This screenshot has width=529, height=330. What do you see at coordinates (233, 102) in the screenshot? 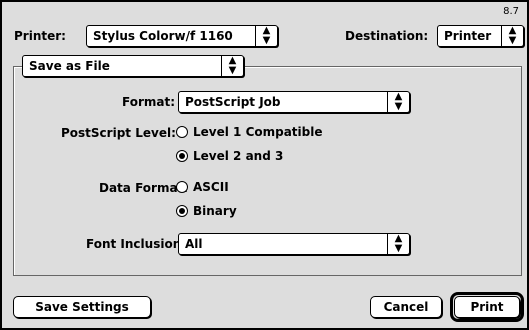
I see `format-popup-value: PostScript Job` at bounding box center [233, 102].